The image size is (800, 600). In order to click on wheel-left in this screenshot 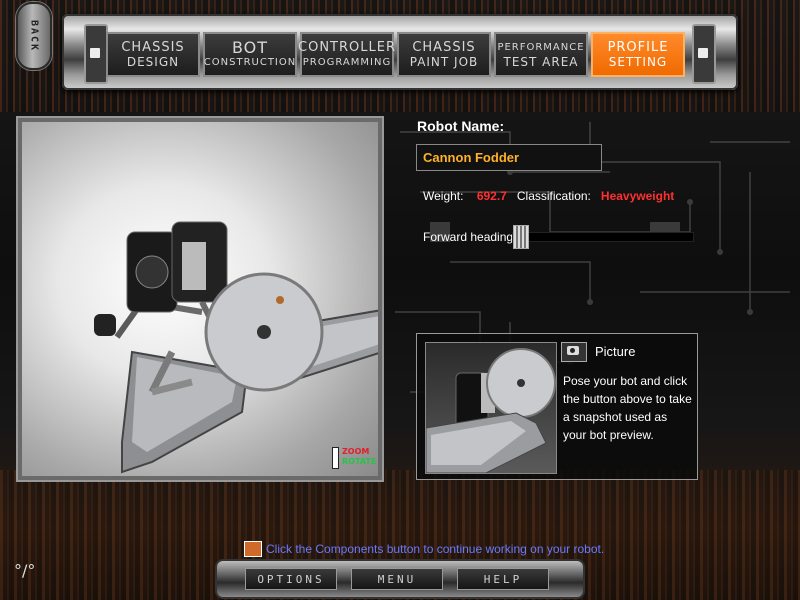, I will do `click(105, 325)`.